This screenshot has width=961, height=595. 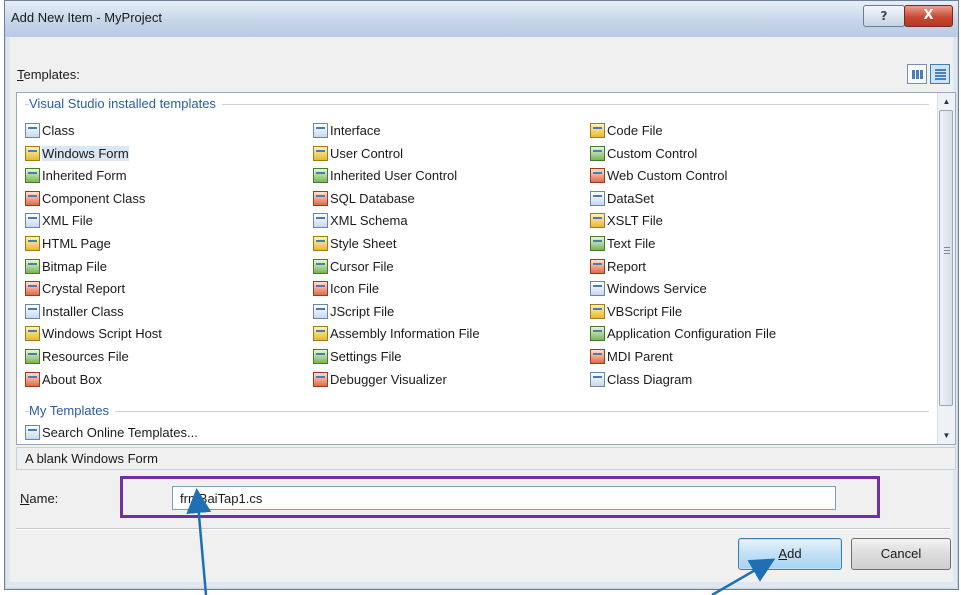 What do you see at coordinates (683, 333) in the screenshot?
I see `template-item: Application Configuration File` at bounding box center [683, 333].